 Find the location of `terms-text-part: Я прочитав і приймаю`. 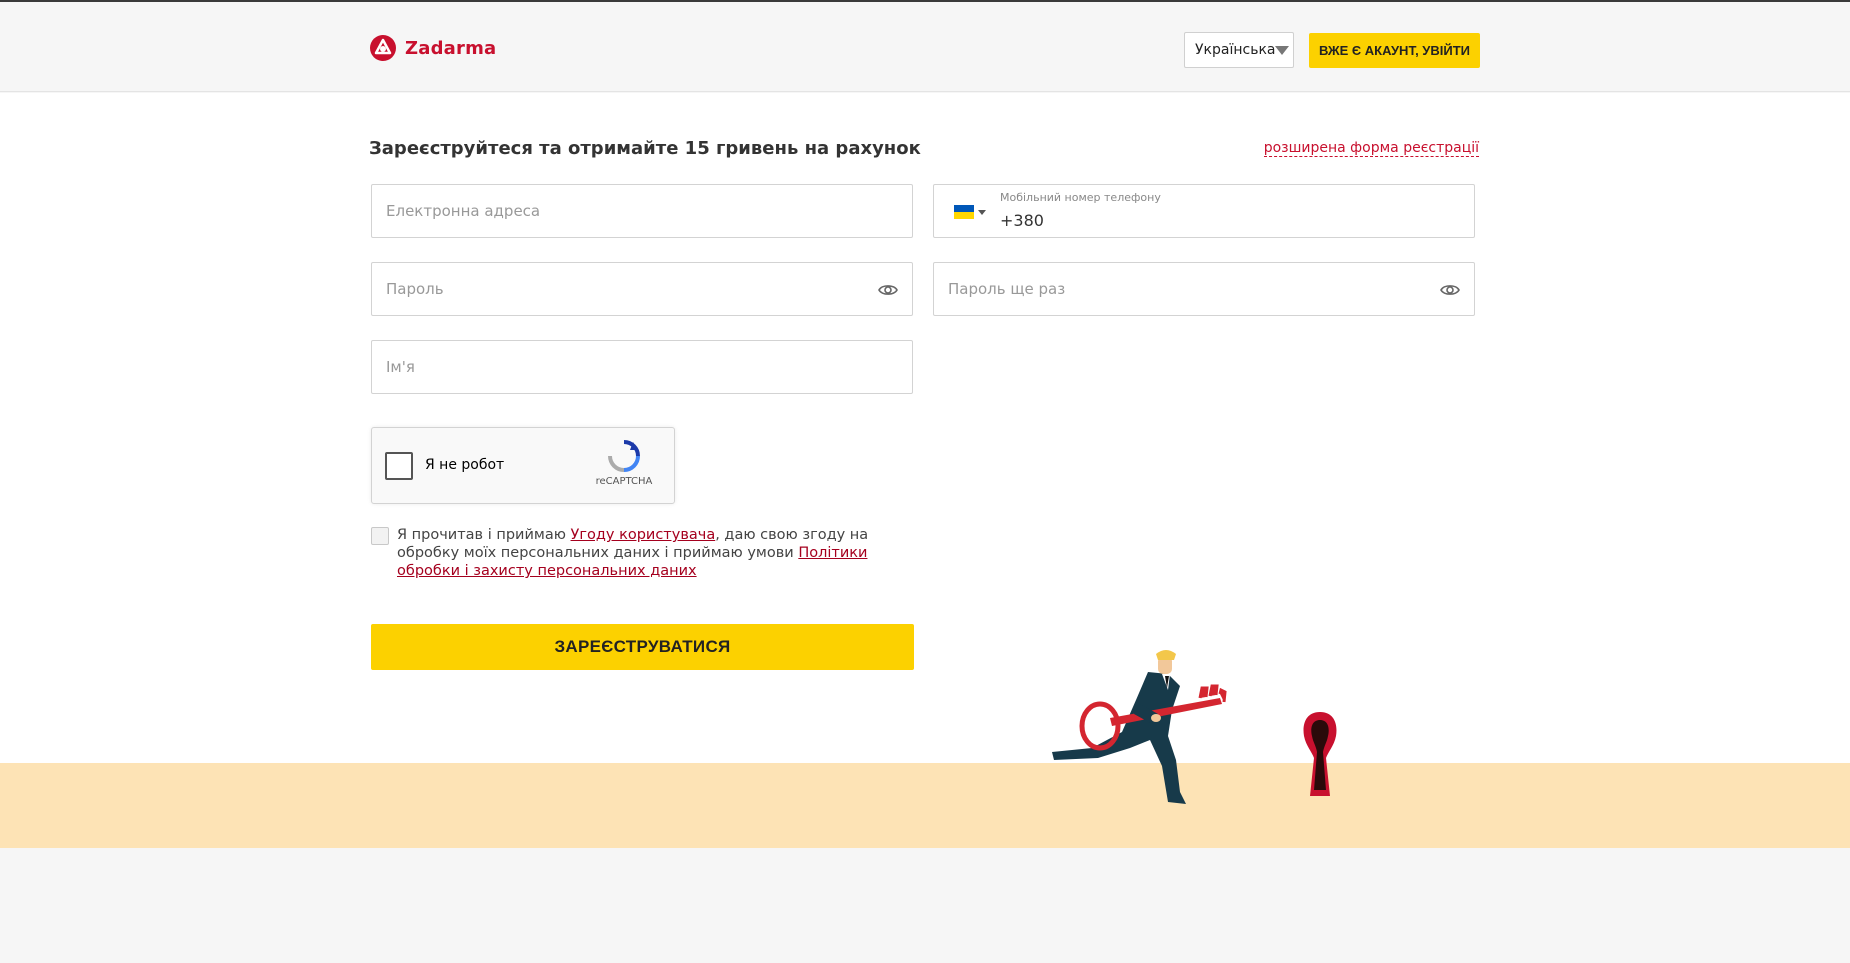

terms-text-part: Я прочитав і приймаю is located at coordinates (484, 535).